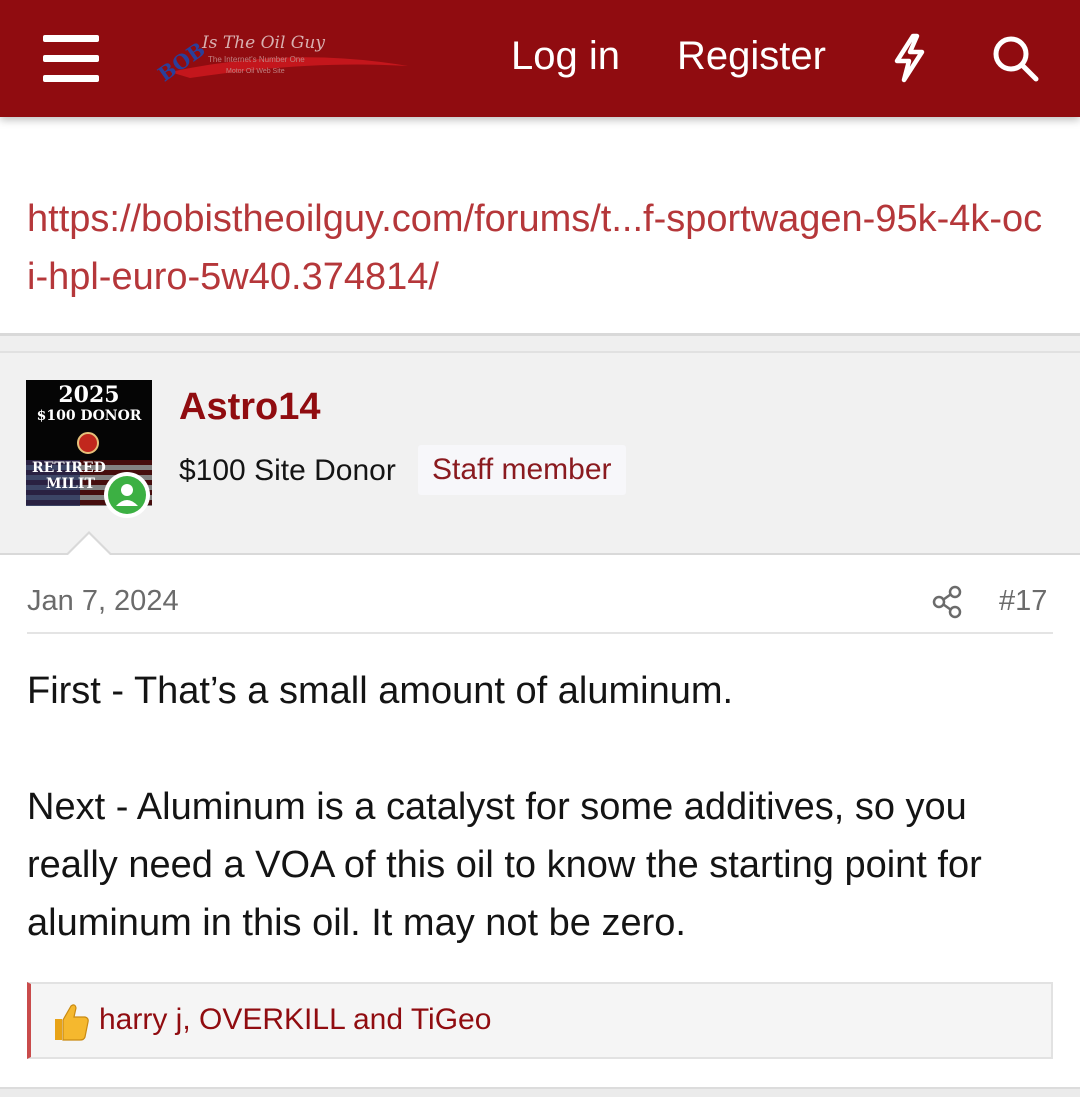  Describe the element at coordinates (69, 468) in the screenshot. I see `avatar-retired-line: RETIRED` at that location.